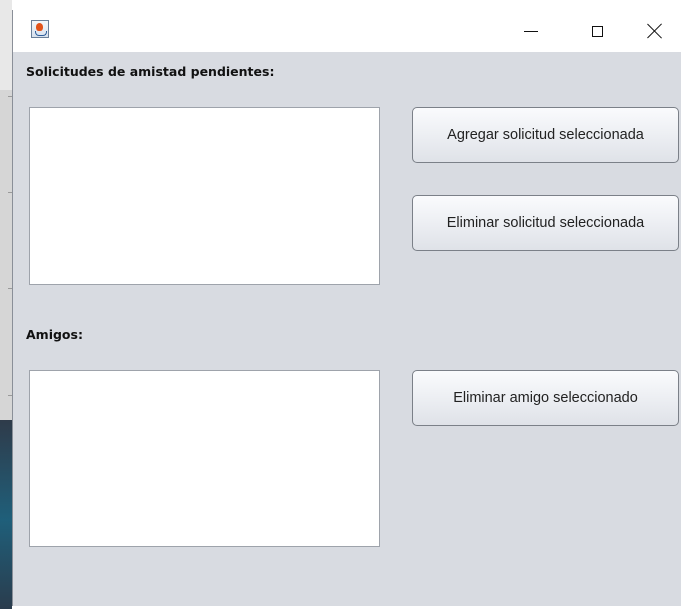  Describe the element at coordinates (40, 29) in the screenshot. I see `java-app-icon` at that location.